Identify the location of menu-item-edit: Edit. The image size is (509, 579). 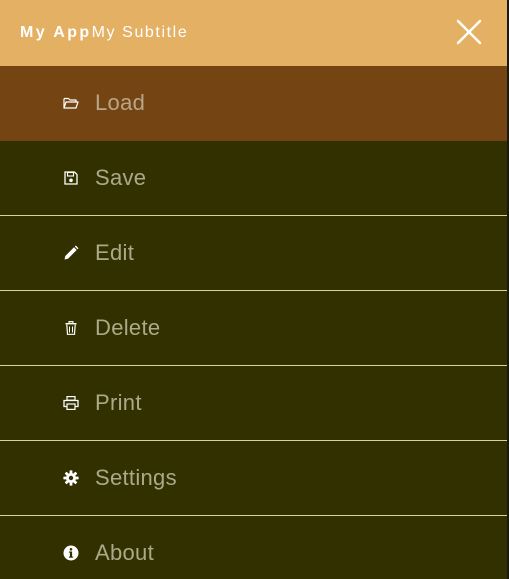
(253, 253).